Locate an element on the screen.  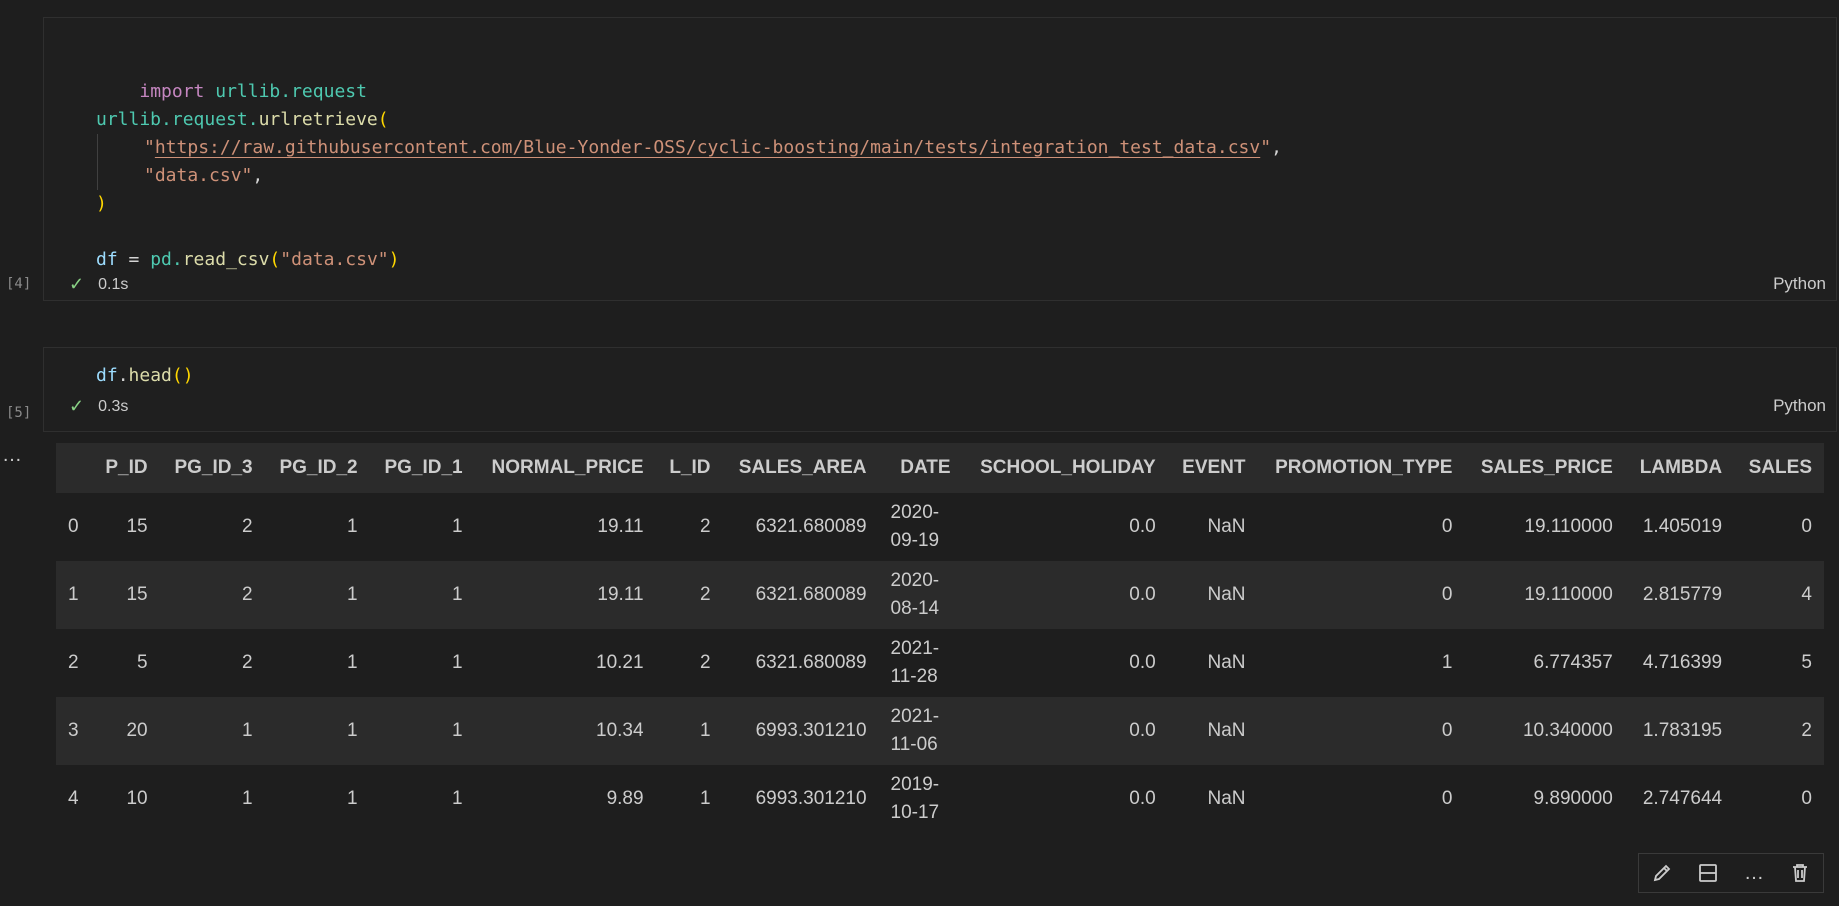
table-column-header: LAMBDA is located at coordinates (1679, 468).